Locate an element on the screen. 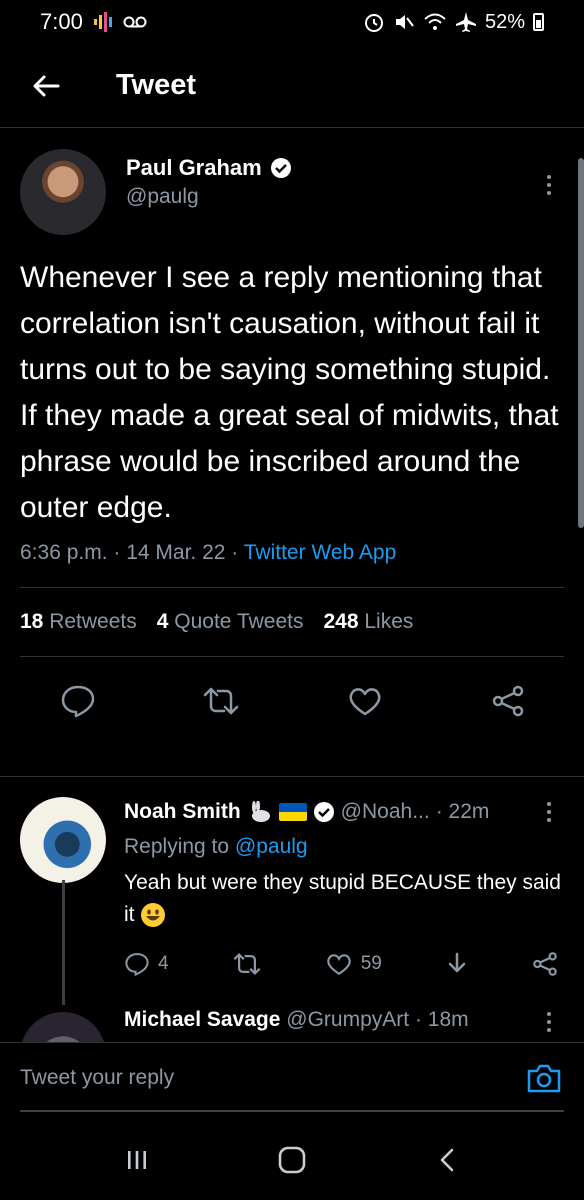 Image resolution: width=584 pixels, height=1200 pixels. next-reply-time: · 18m is located at coordinates (441, 1019).